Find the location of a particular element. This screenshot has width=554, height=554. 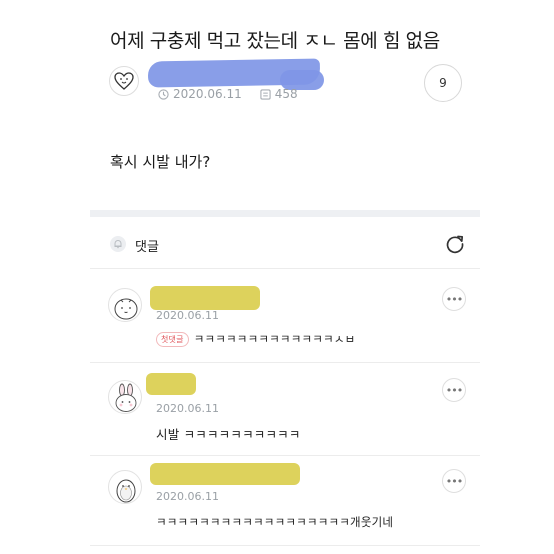

first-comment-badge: 첫댓글 is located at coordinates (172, 339).